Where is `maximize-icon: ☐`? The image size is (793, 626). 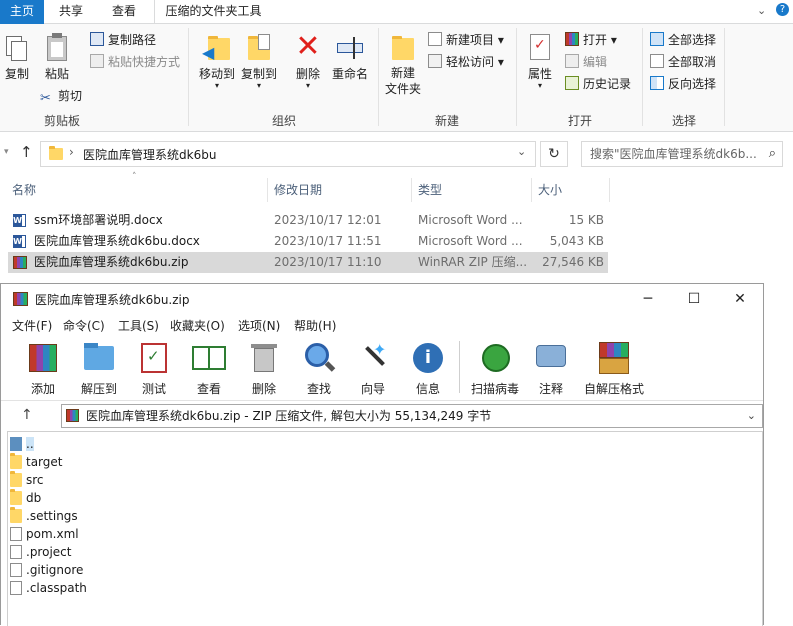
maximize-icon: ☐ is located at coordinates (694, 299).